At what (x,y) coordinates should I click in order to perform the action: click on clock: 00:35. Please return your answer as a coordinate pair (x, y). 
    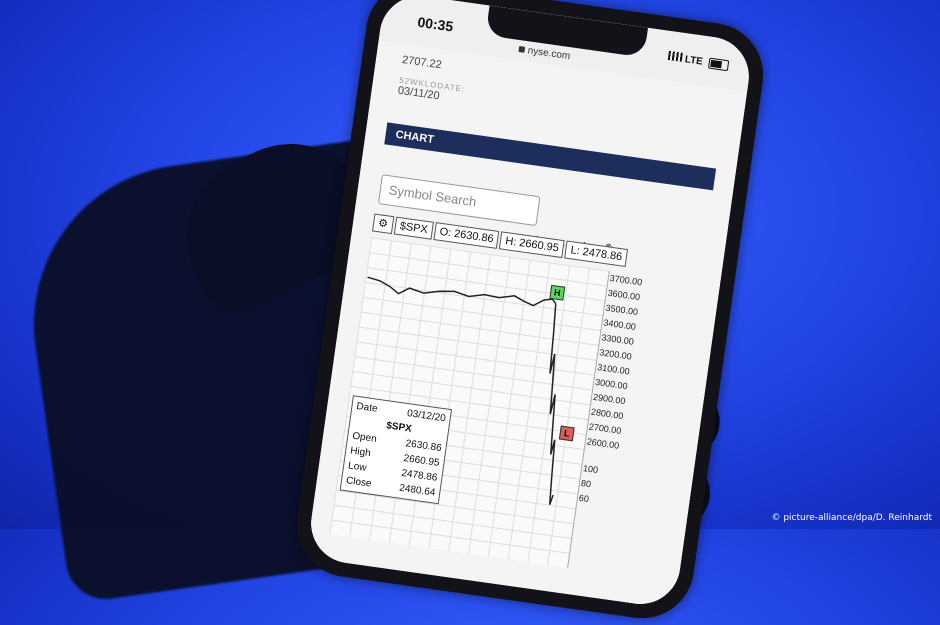
    Looking at the image, I should click on (435, 24).